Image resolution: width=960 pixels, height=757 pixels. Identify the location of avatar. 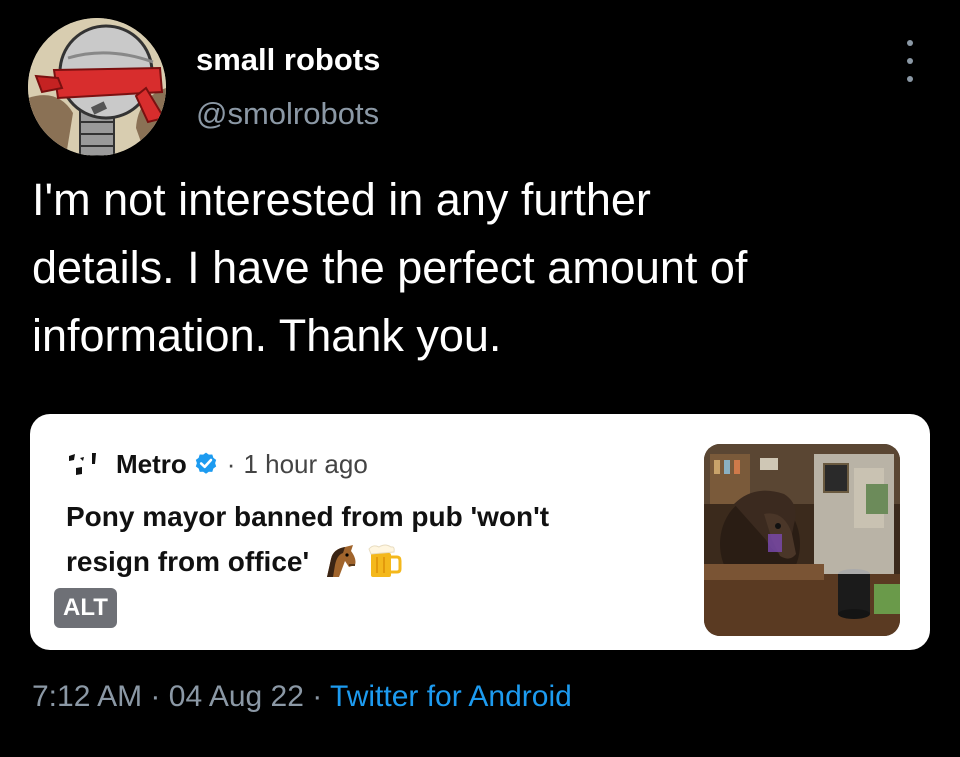
(97, 87).